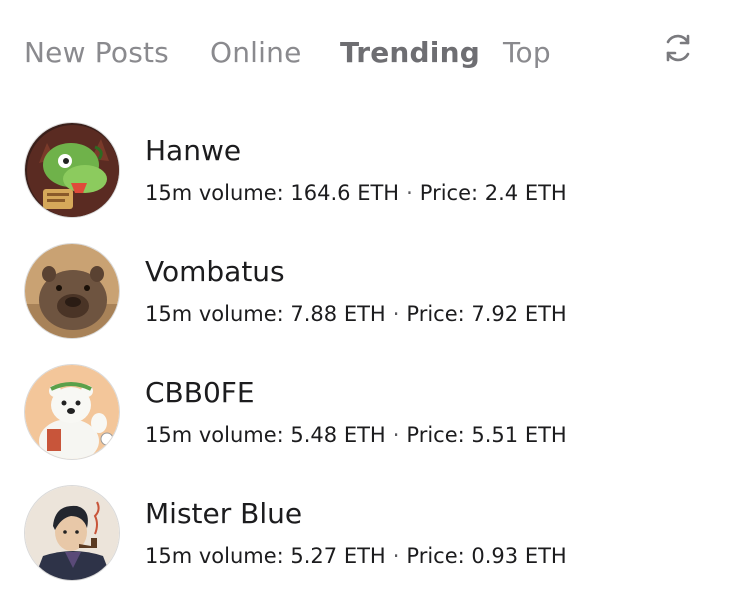 The width and height of the screenshot is (750, 596). I want to click on wombat-avatar-icon, so click(72, 291).